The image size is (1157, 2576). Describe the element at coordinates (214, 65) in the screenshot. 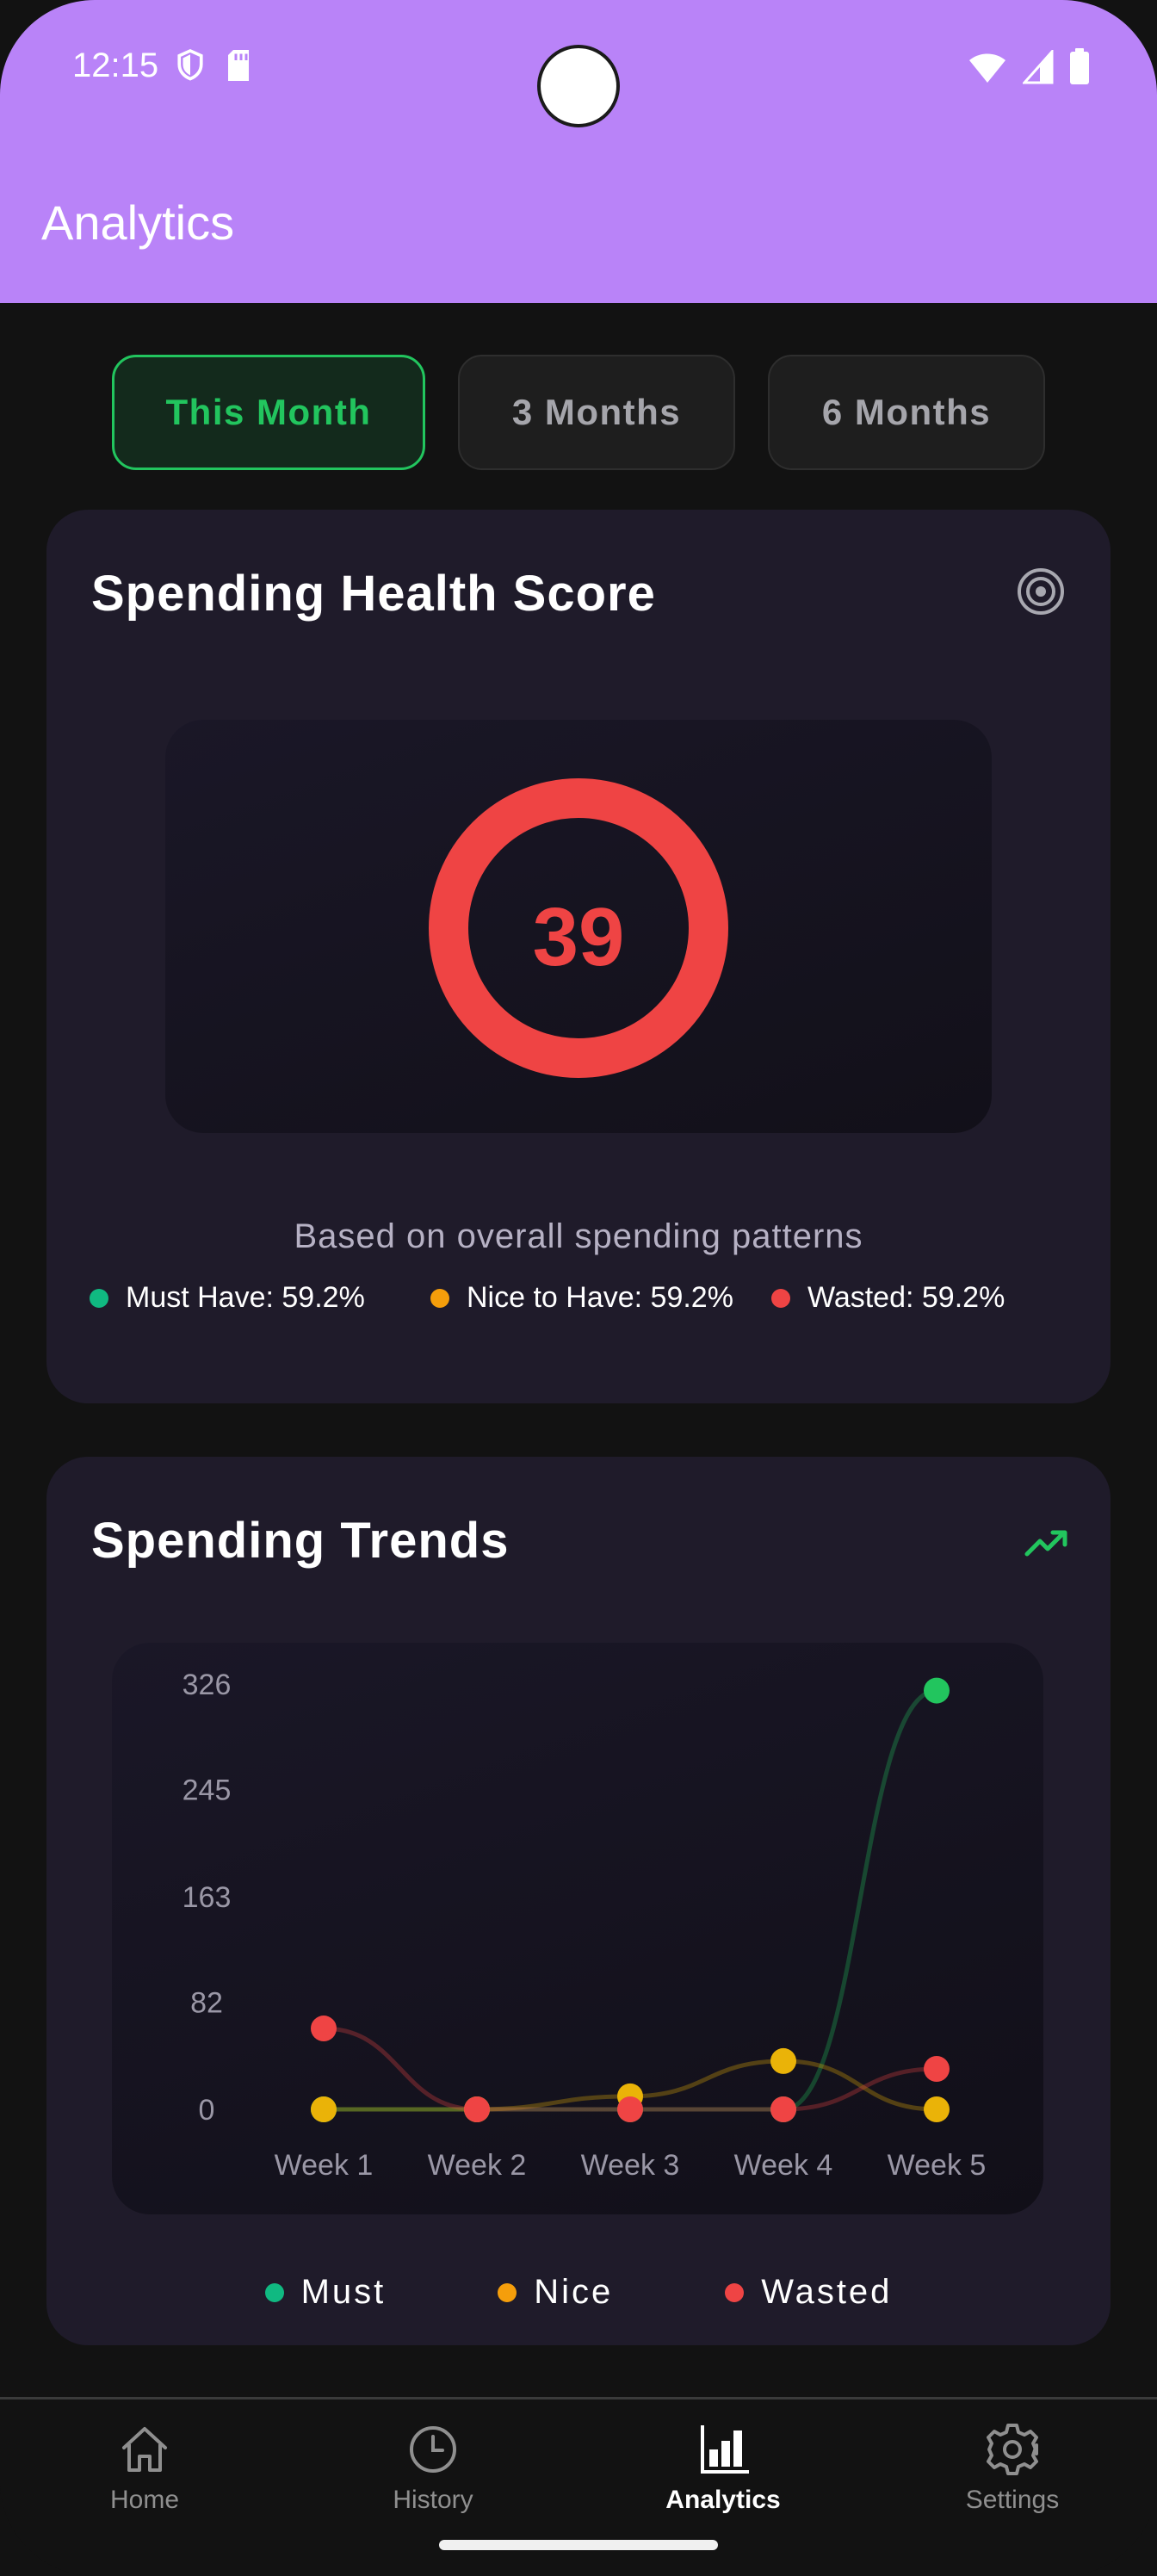

I see `status-icons-left` at that location.